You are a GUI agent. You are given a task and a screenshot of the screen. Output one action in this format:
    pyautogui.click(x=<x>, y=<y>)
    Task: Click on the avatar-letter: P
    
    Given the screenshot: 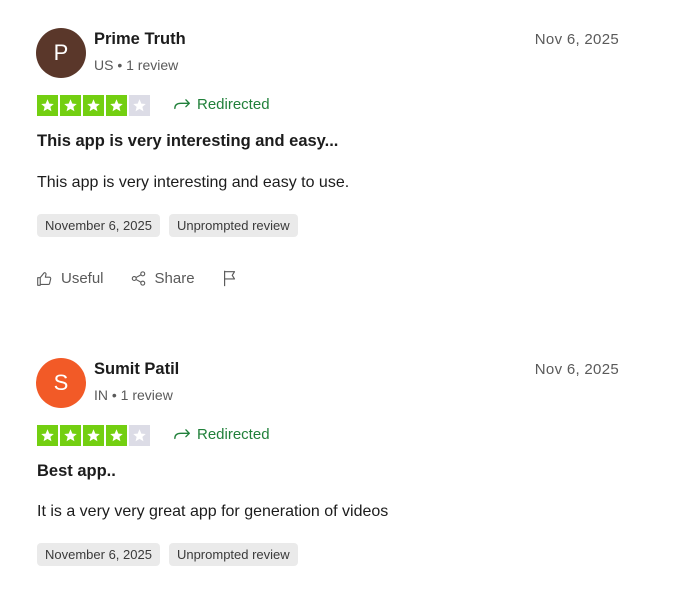 What is the action you would take?
    pyautogui.click(x=61, y=52)
    